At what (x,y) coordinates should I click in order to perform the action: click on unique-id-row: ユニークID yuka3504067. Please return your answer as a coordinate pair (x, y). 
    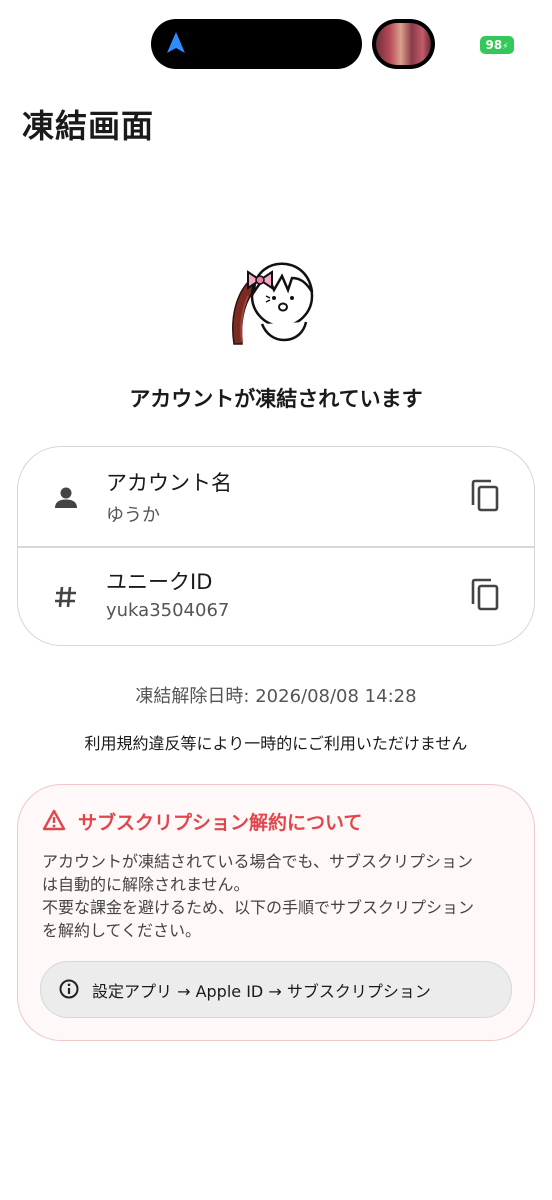
    Looking at the image, I should click on (276, 595).